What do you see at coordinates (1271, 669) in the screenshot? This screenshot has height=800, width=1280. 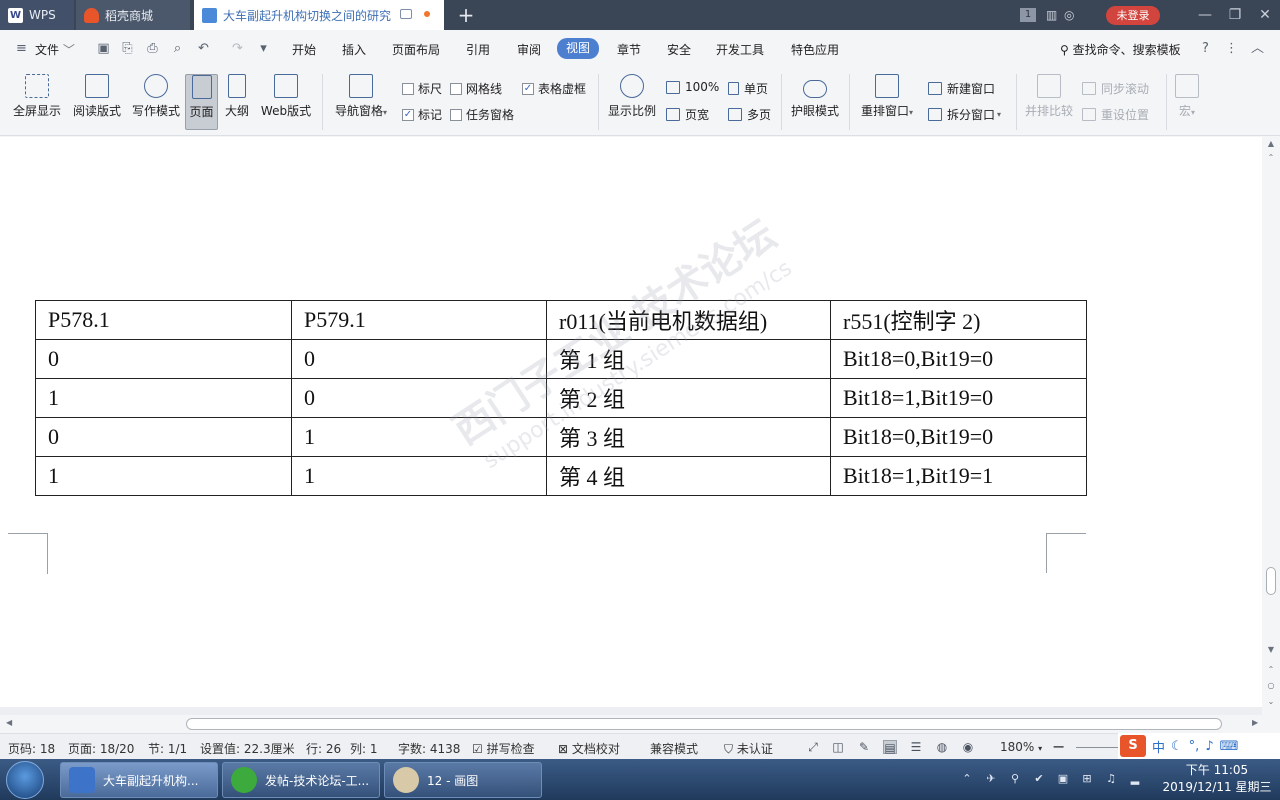 I see `prev-page-icon: ⌃` at bounding box center [1271, 669].